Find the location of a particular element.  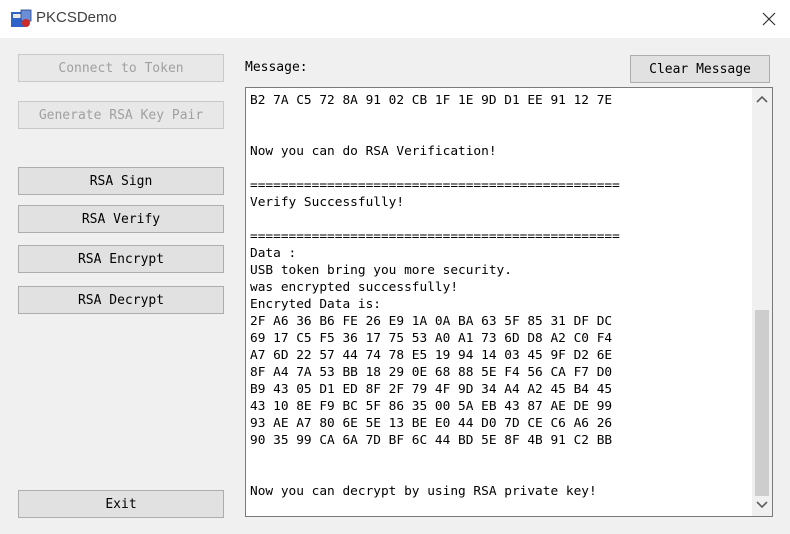

rsa-encrypt-button: RSA Encrypt is located at coordinates (121, 259).